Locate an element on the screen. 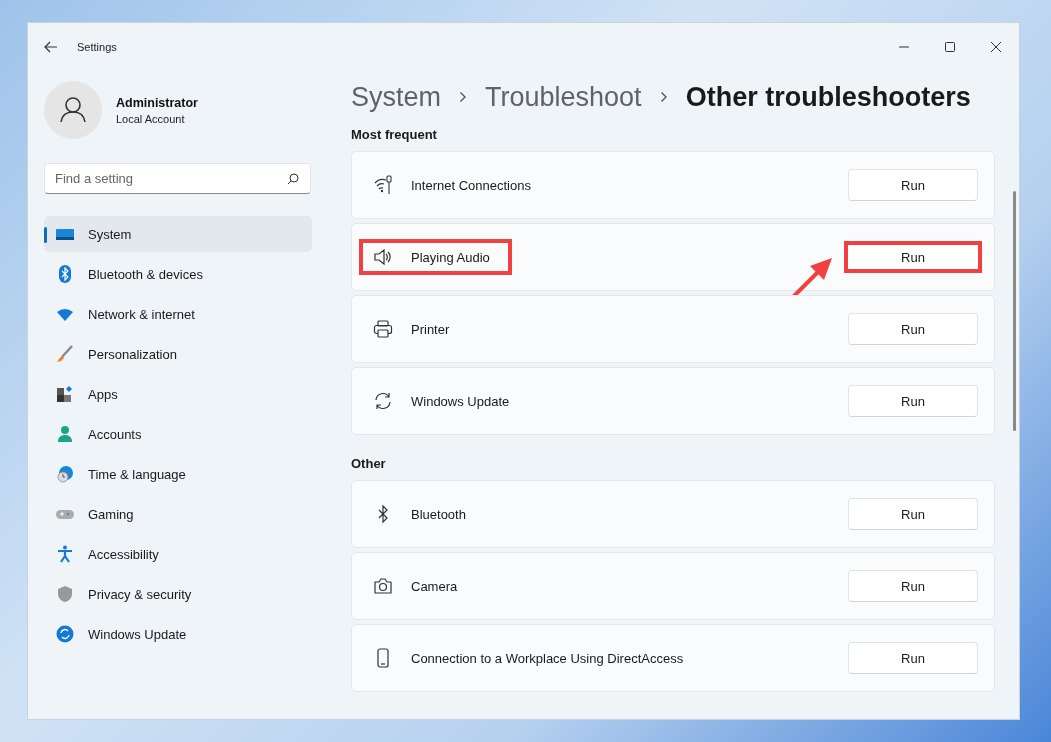 The image size is (1051, 742). troubleshooter-label: Connection to a Workplace Using DirectAccess is located at coordinates (547, 658).